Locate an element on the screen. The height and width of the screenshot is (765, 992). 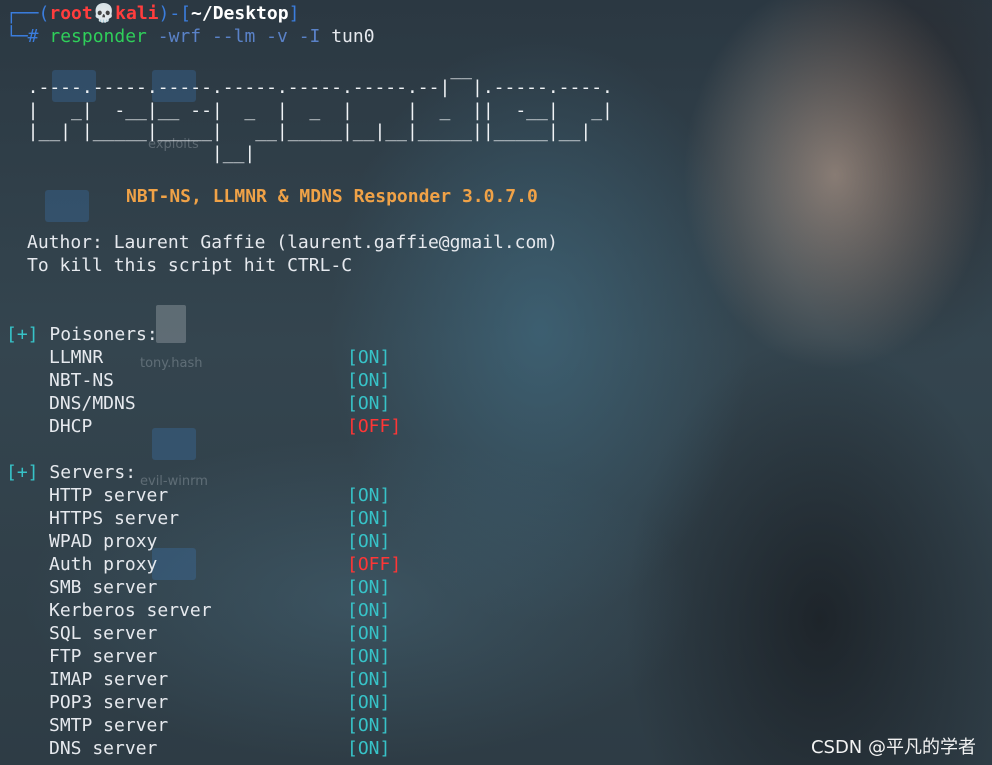
prompt-host: kali is located at coordinates (137, 13).